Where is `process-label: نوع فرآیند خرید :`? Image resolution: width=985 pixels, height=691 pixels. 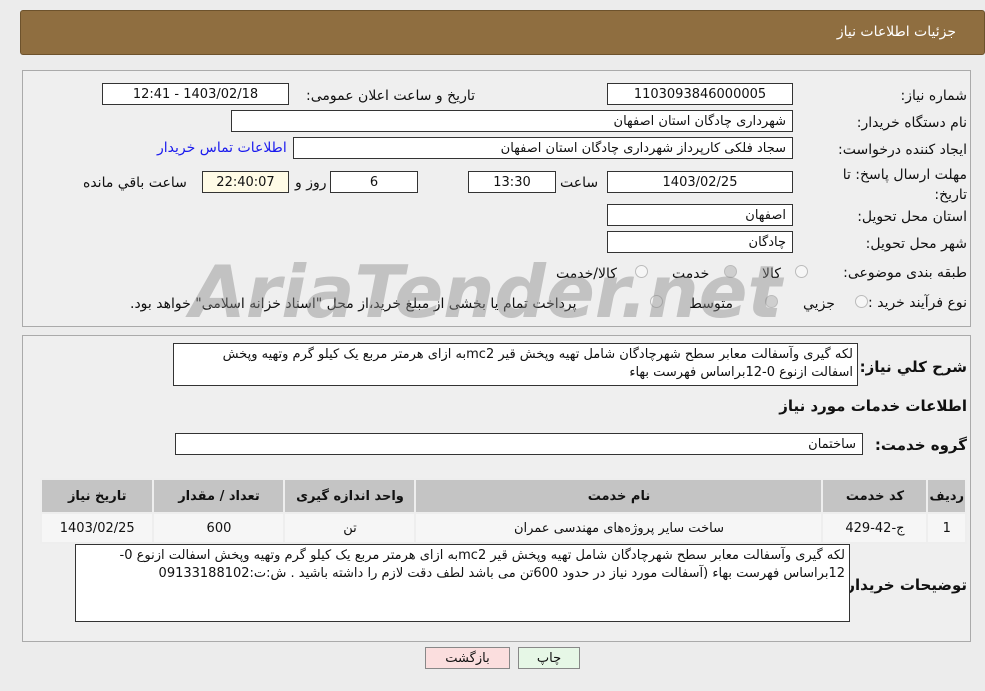
process-label: نوع فرآیند خرید : is located at coordinates (917, 303).